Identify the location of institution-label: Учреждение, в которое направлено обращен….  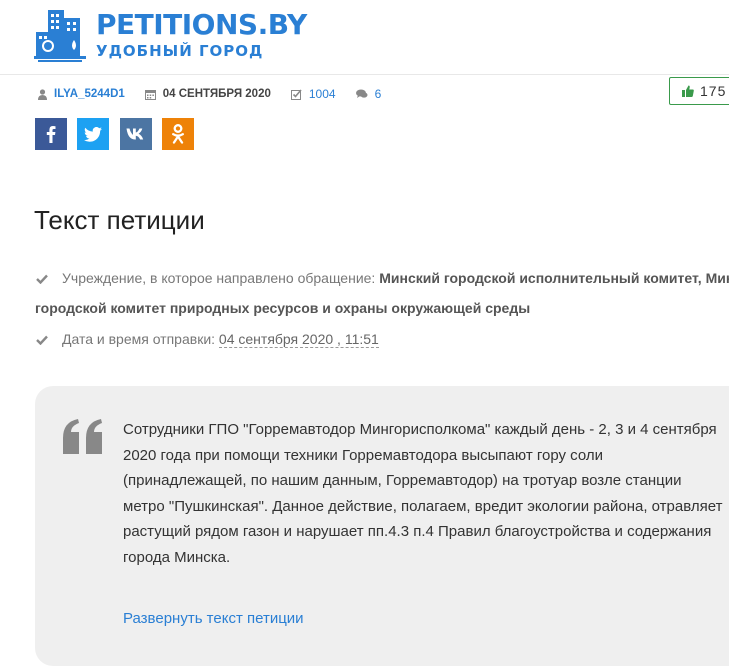
(219, 278).